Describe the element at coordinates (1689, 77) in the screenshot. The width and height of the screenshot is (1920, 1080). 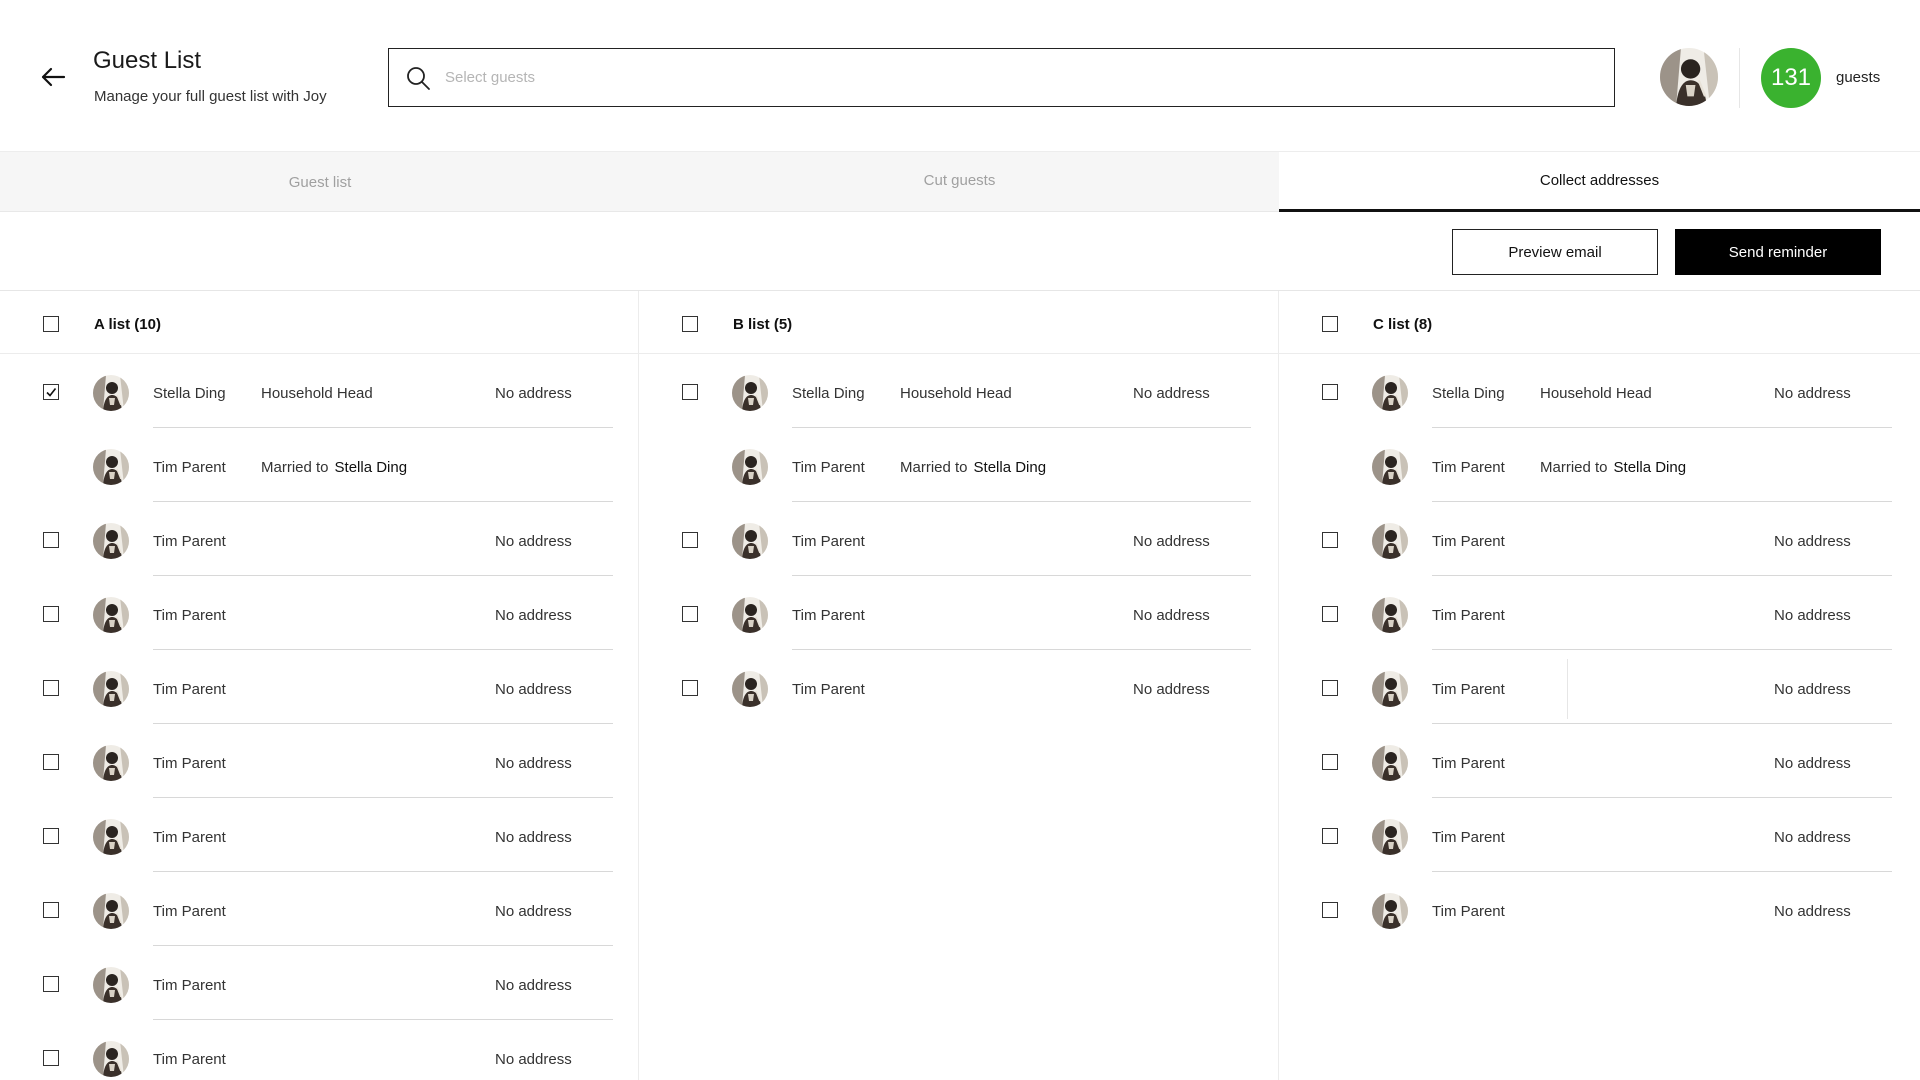
I see `user-avatar` at that location.